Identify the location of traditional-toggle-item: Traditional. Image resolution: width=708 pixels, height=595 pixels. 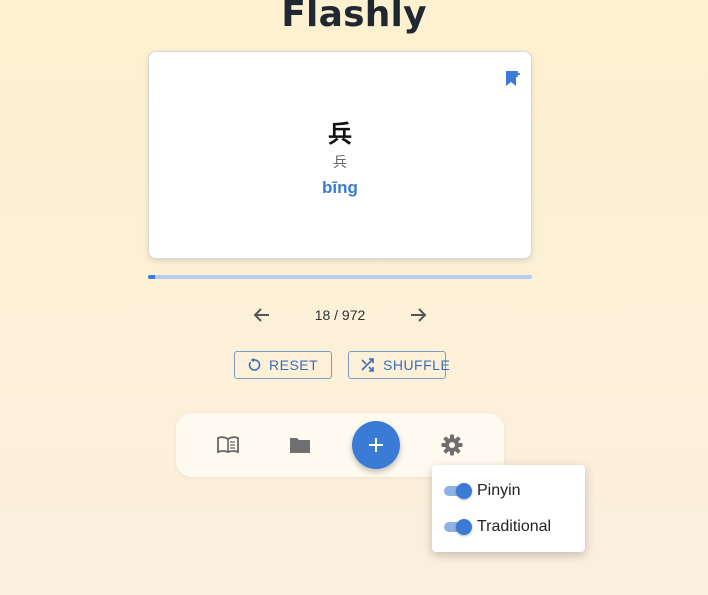
(497, 527).